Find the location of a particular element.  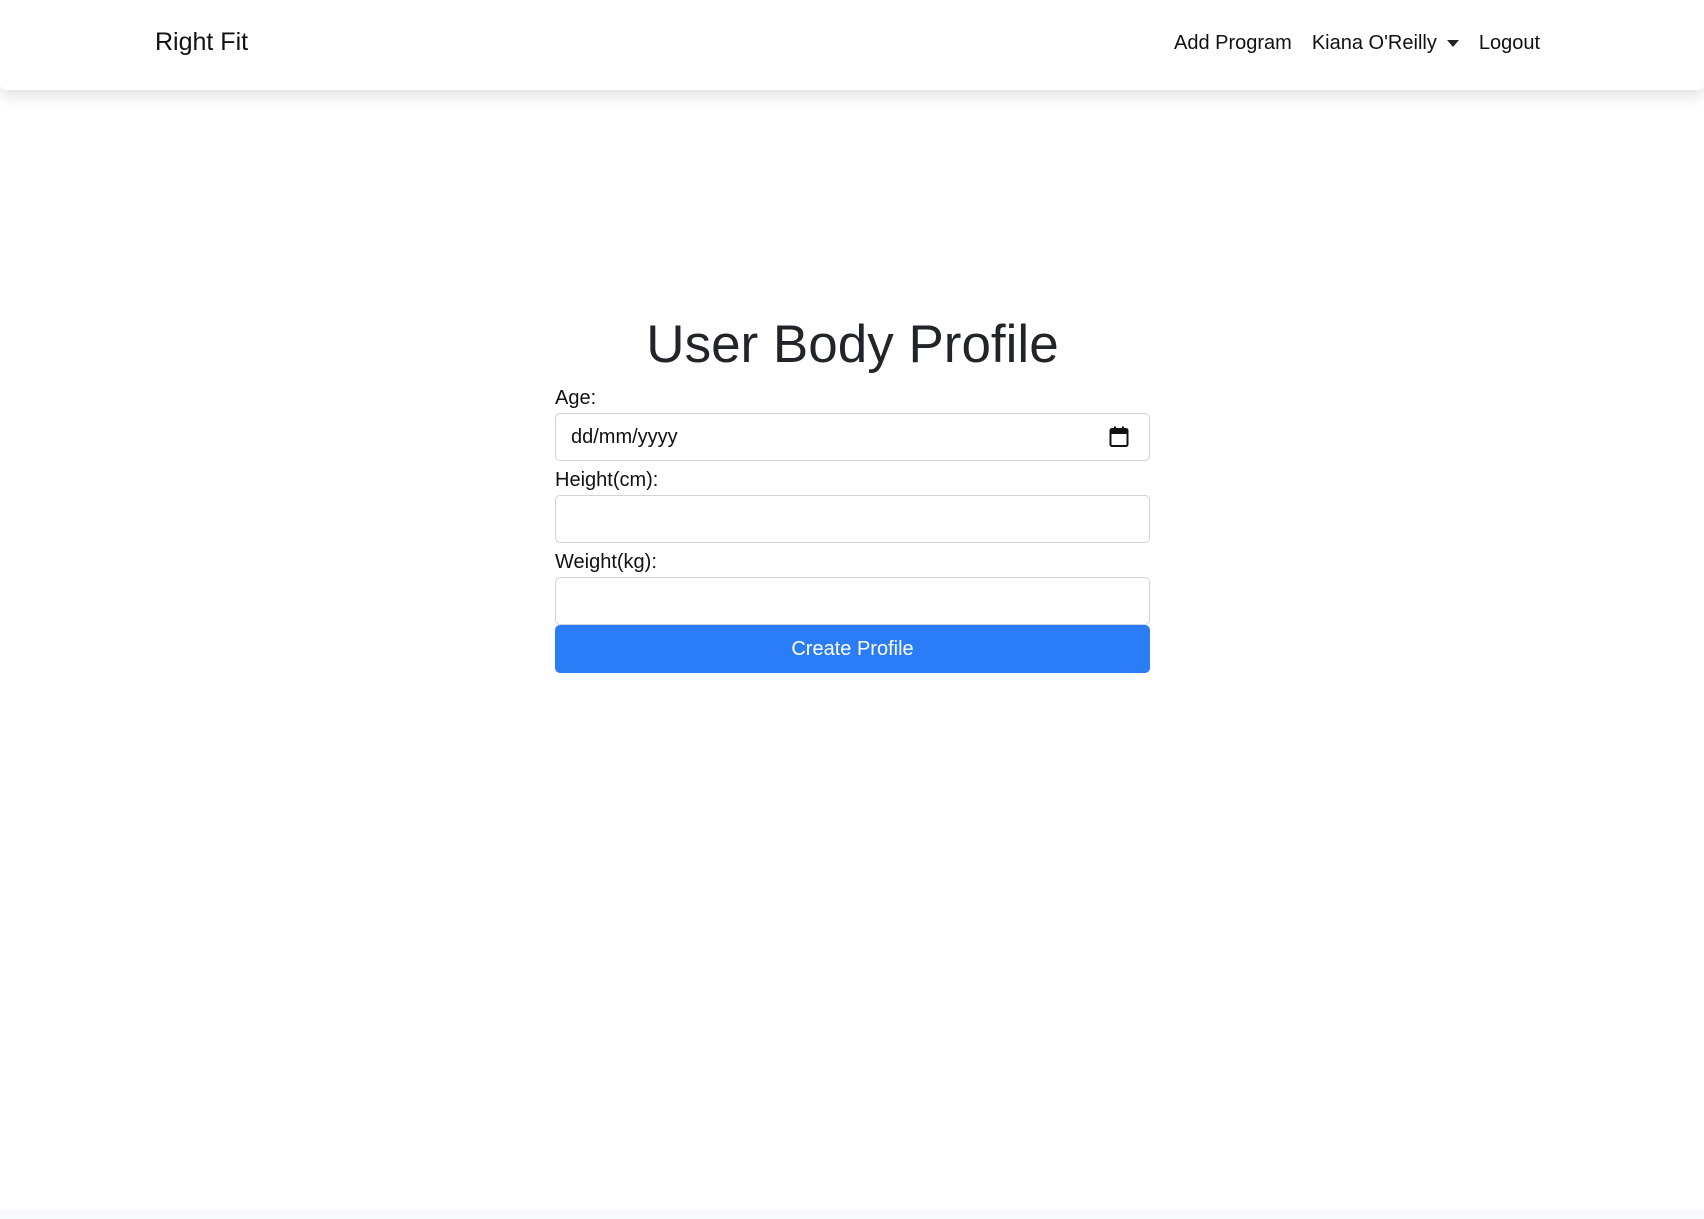

user-menu-dropdown: Kiana O'Reilly is located at coordinates (1385, 43).